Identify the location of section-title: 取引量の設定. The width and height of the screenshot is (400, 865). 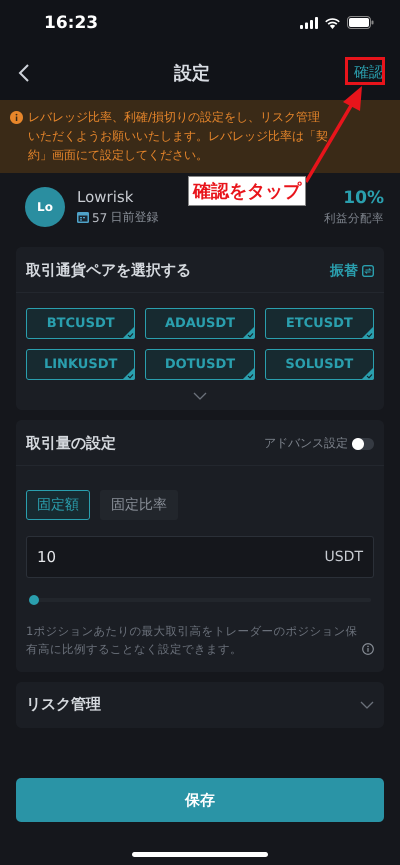
(71, 443).